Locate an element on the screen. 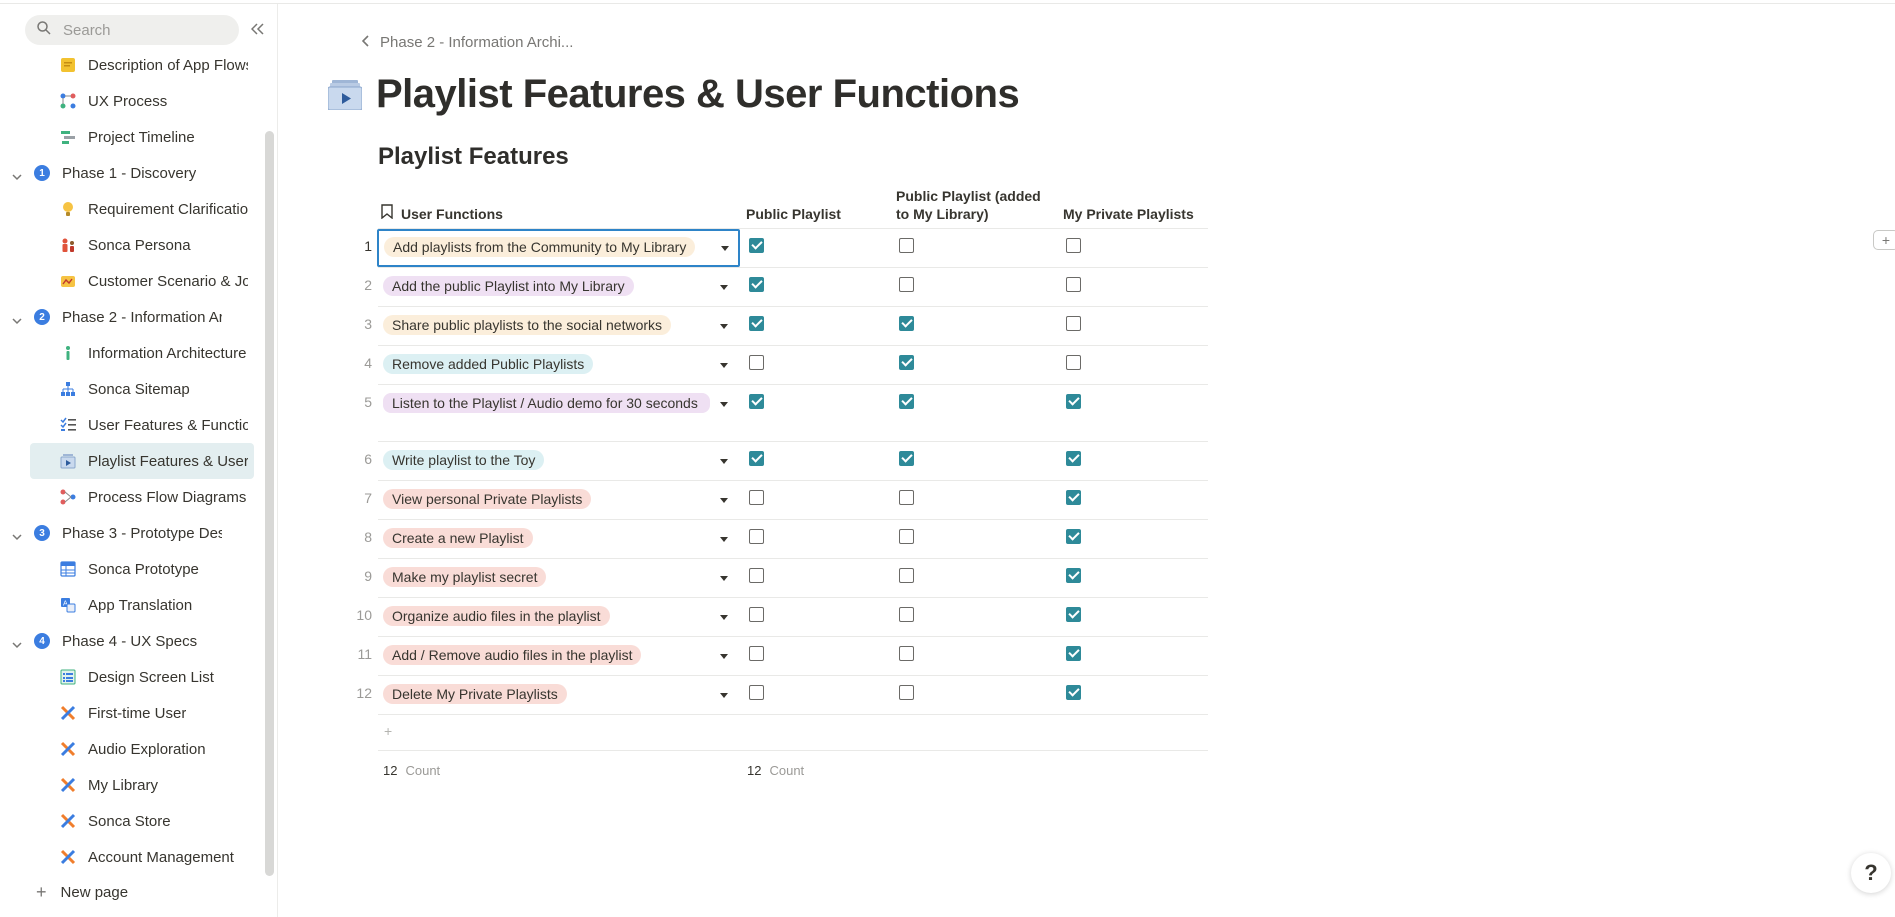 This screenshot has height=917, width=1895. search-input: Search is located at coordinates (132, 30).